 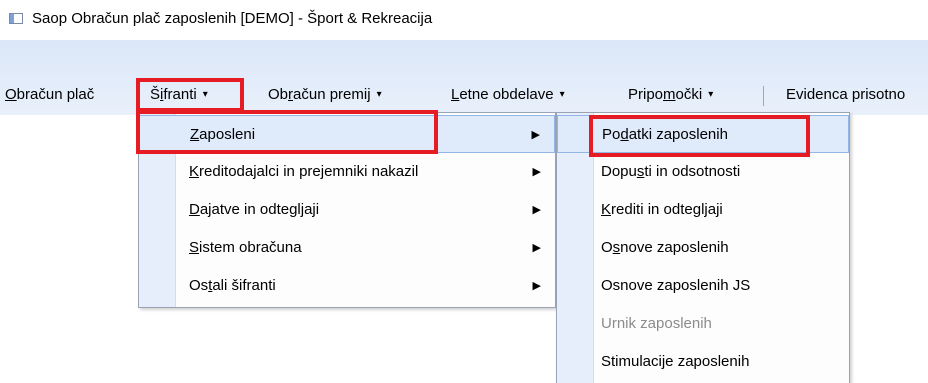 I want to click on item-label: Stimulacije zaposlenih, so click(x=675, y=361).